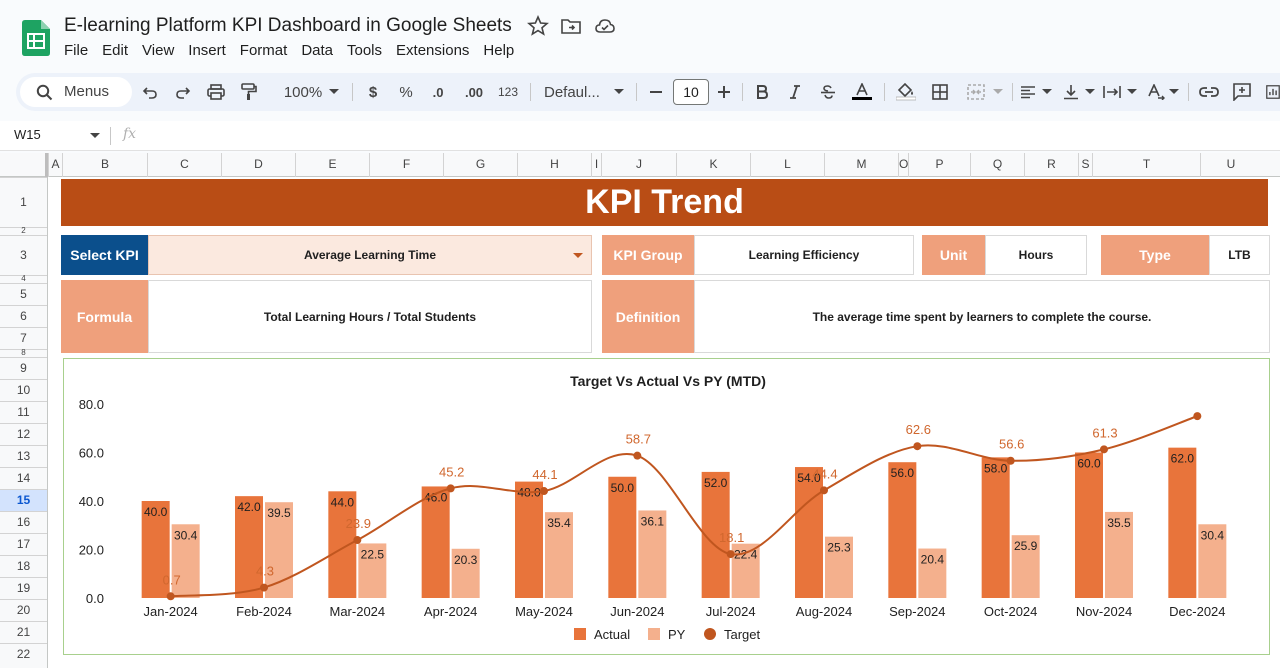 The height and width of the screenshot is (668, 1280). I want to click on column-header-a: A, so click(55, 165).